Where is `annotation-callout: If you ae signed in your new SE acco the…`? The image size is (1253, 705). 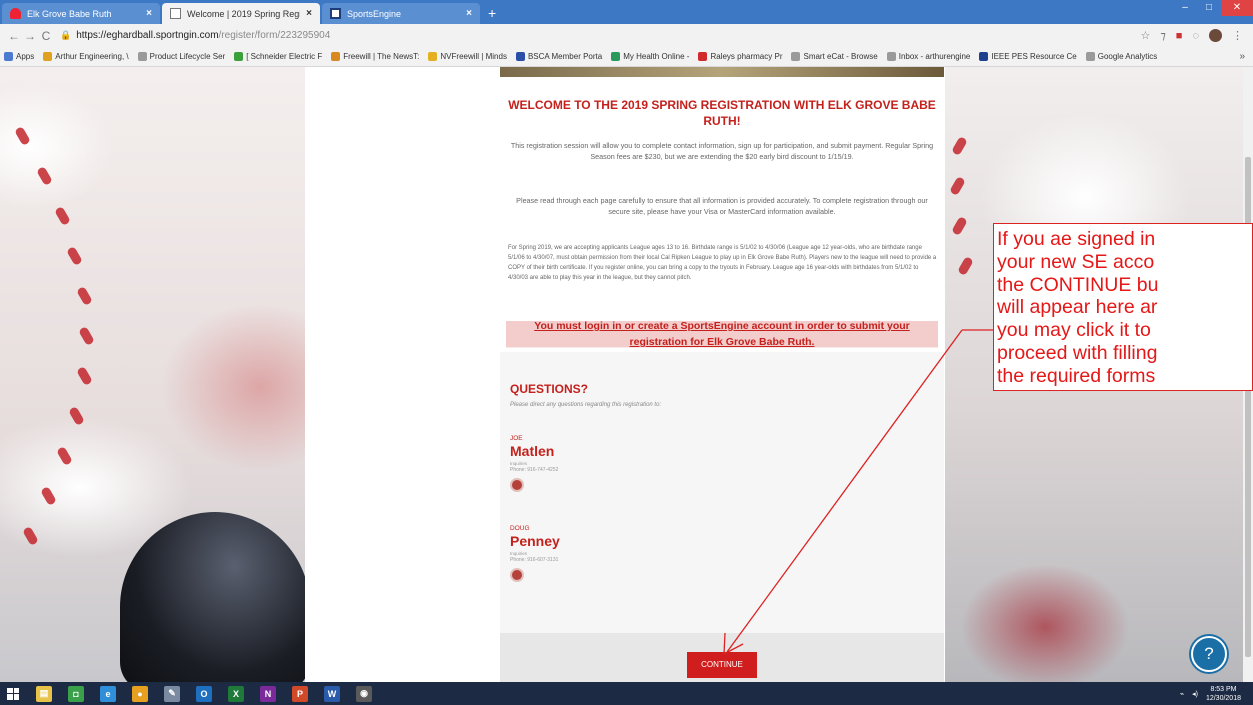 annotation-callout: If you ae signed in your new SE acco the… is located at coordinates (1123, 307).